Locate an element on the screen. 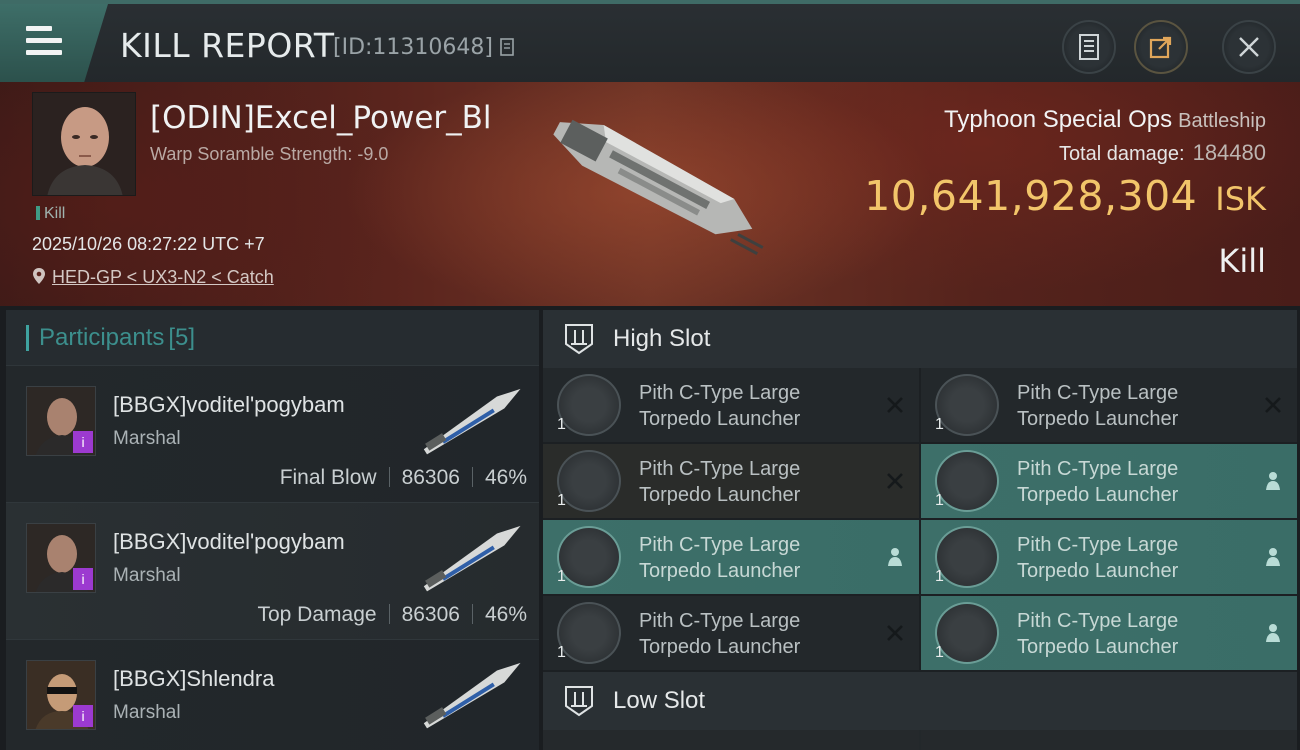 Image resolution: width=1300 pixels, height=750 pixels. ship-type: Typhoon Special Ops Battleship is located at coordinates (1105, 120).